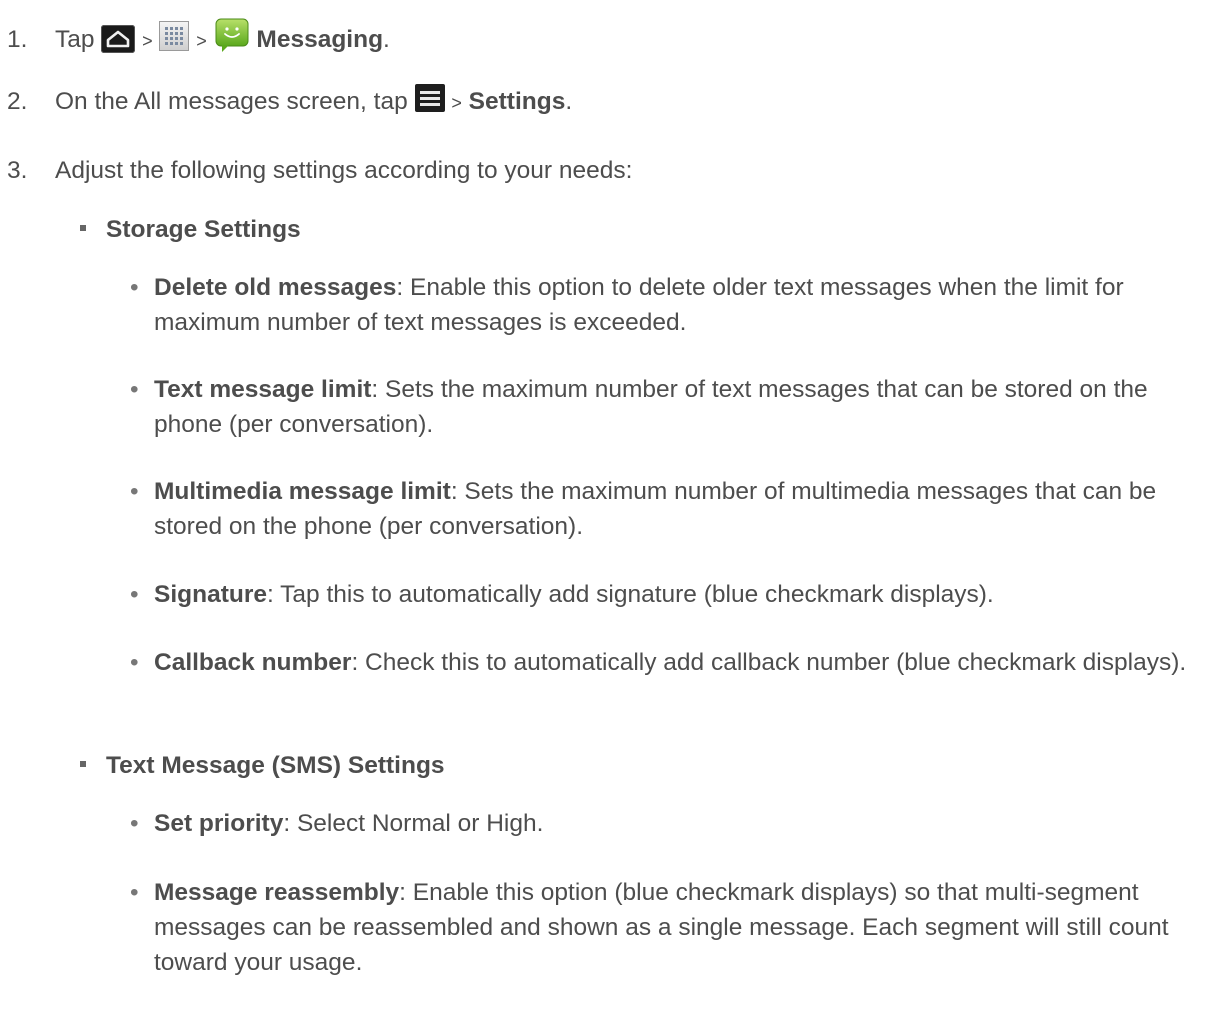 This screenshot has height=1017, width=1210. I want to click on settings-label: Settings, so click(517, 101).